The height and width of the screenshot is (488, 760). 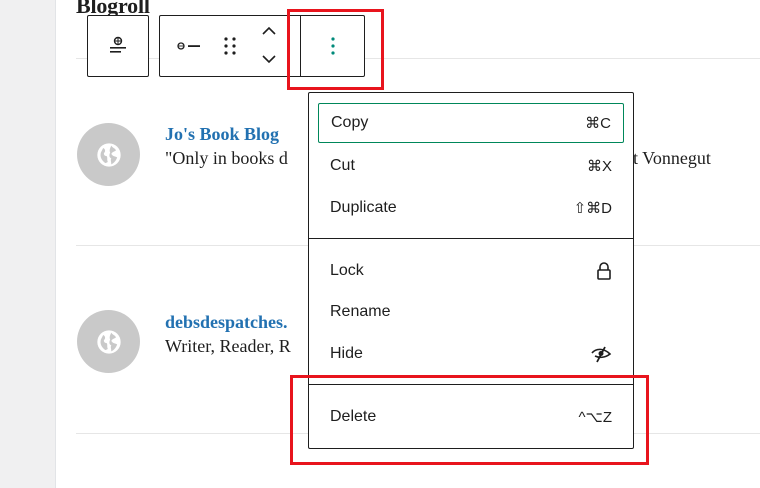 I want to click on editor-sidebar-gutter, so click(x=28, y=244).